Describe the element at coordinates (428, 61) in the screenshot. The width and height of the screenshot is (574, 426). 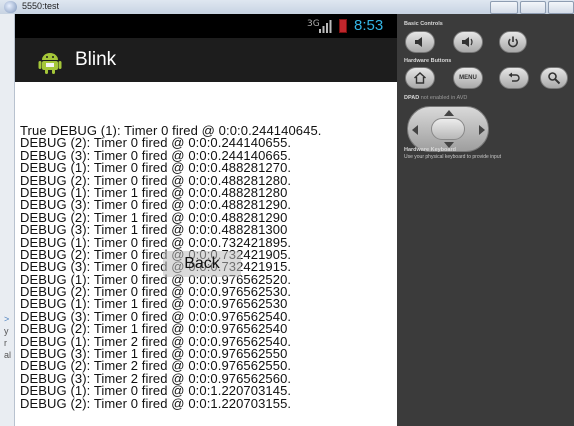
I see `hardware-buttons-label: Hardware Buttons` at that location.